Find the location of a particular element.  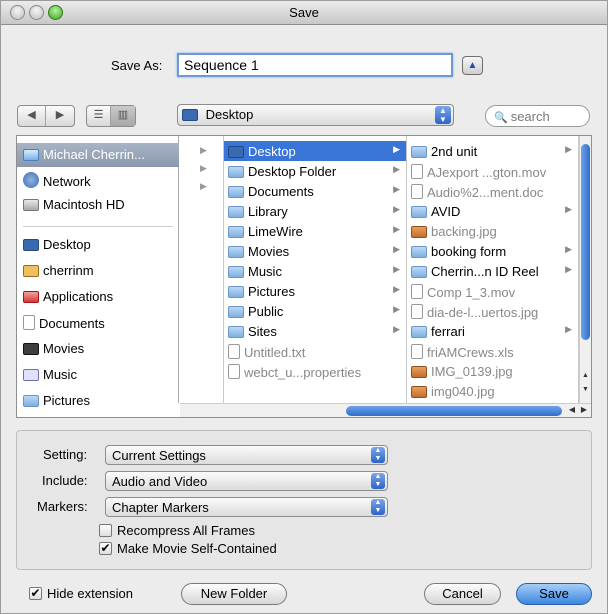

back-button: ◀ is located at coordinates (32, 116).